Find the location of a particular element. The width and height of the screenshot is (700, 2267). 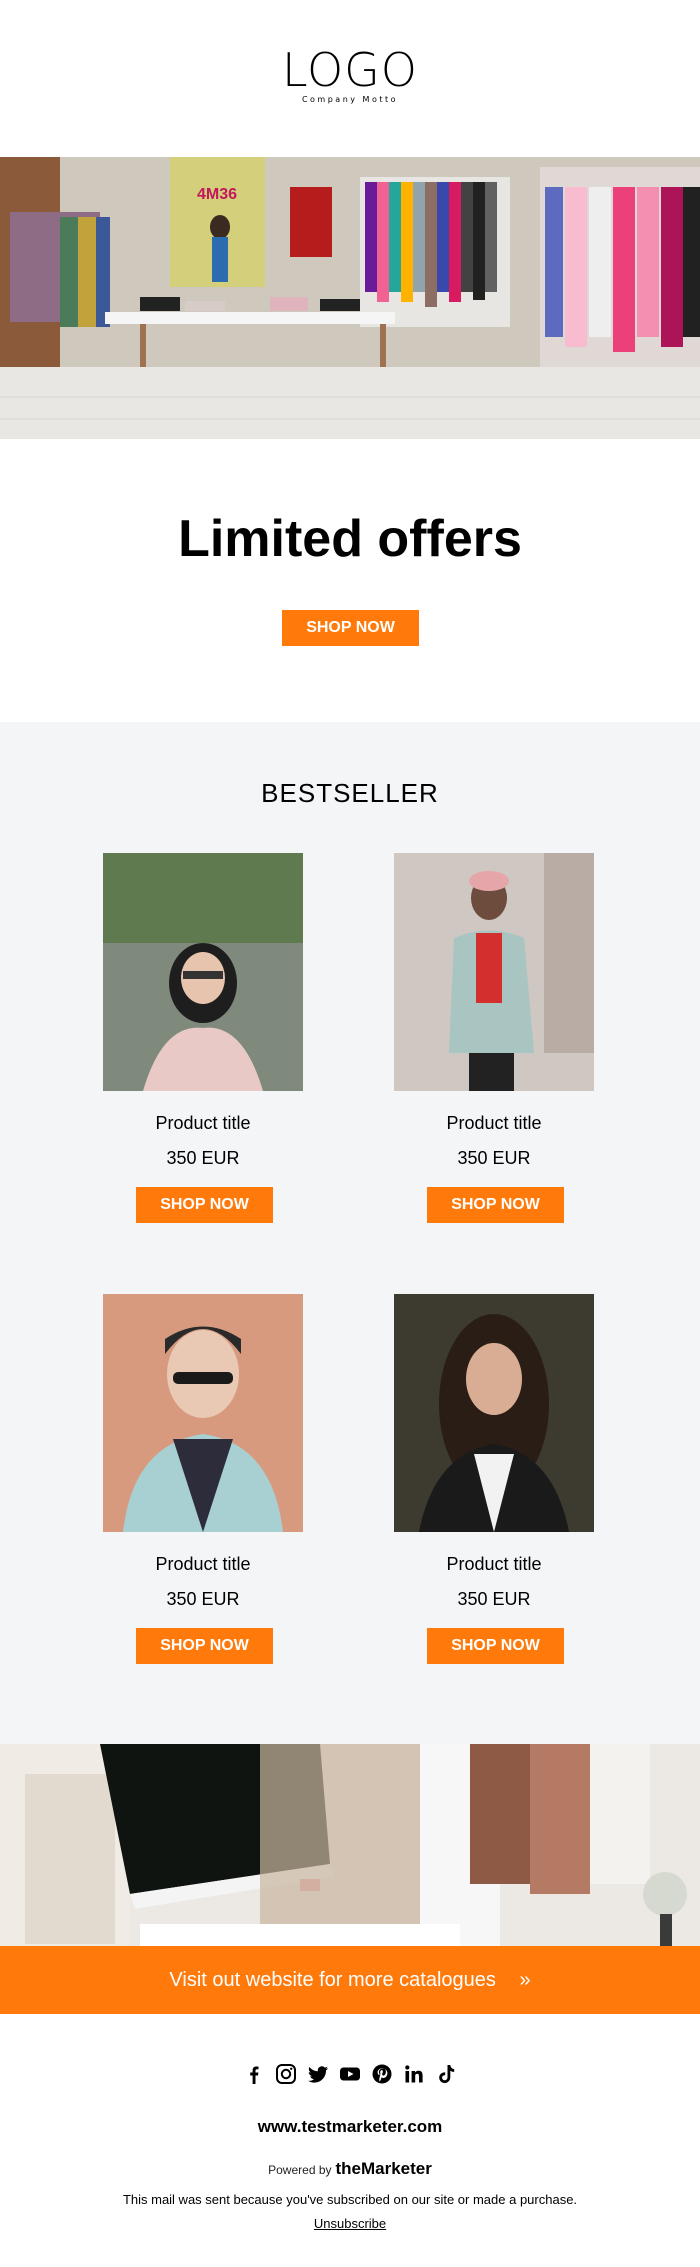

banner-image is located at coordinates (350, 1845).